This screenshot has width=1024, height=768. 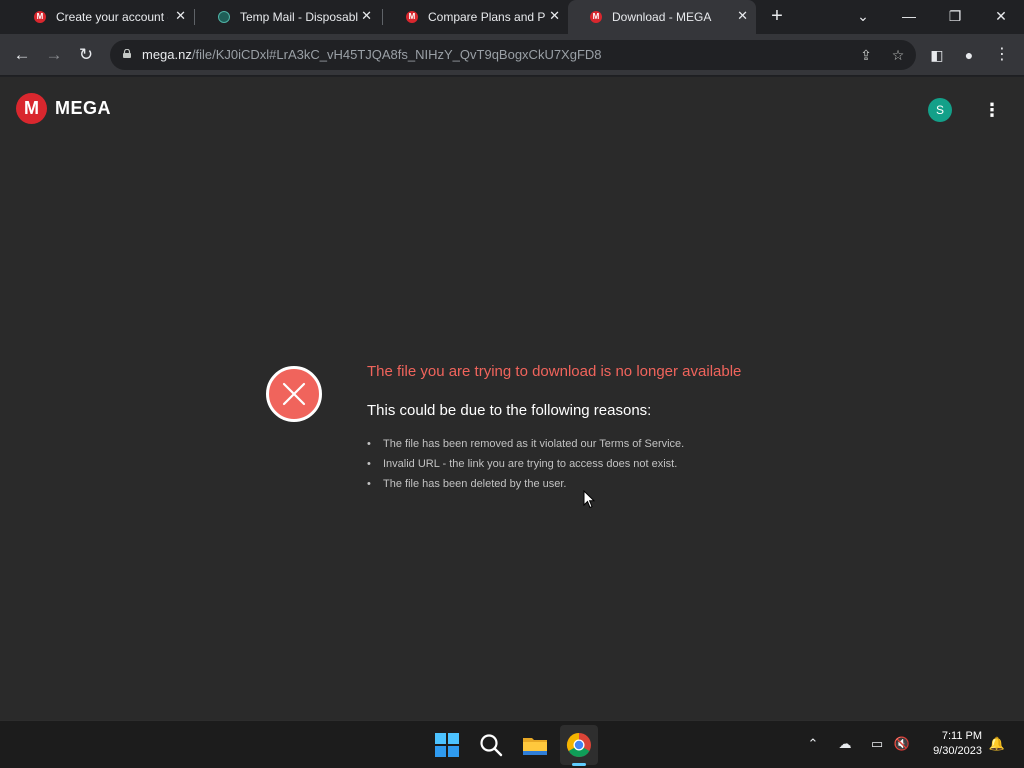 What do you see at coordinates (589, 499) in the screenshot?
I see `mouse-cursor-icon` at bounding box center [589, 499].